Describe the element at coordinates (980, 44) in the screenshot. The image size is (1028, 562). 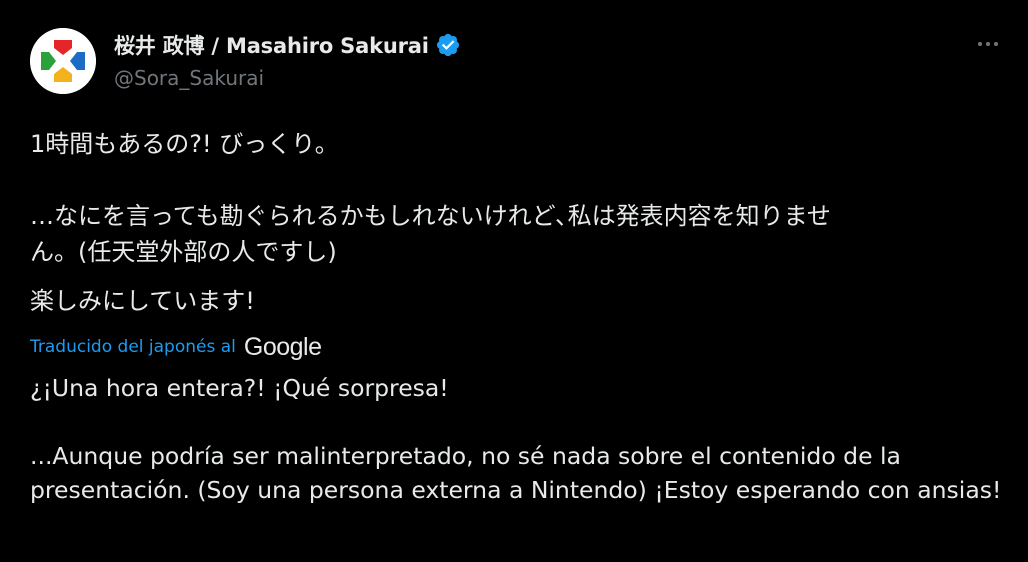
I see `more-horizontal-icon` at that location.